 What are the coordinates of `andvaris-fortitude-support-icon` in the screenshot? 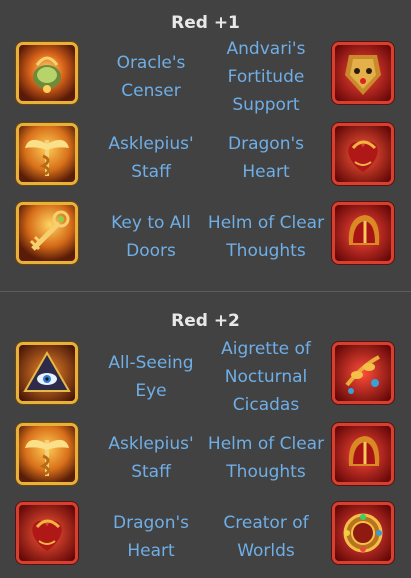 It's located at (363, 73).